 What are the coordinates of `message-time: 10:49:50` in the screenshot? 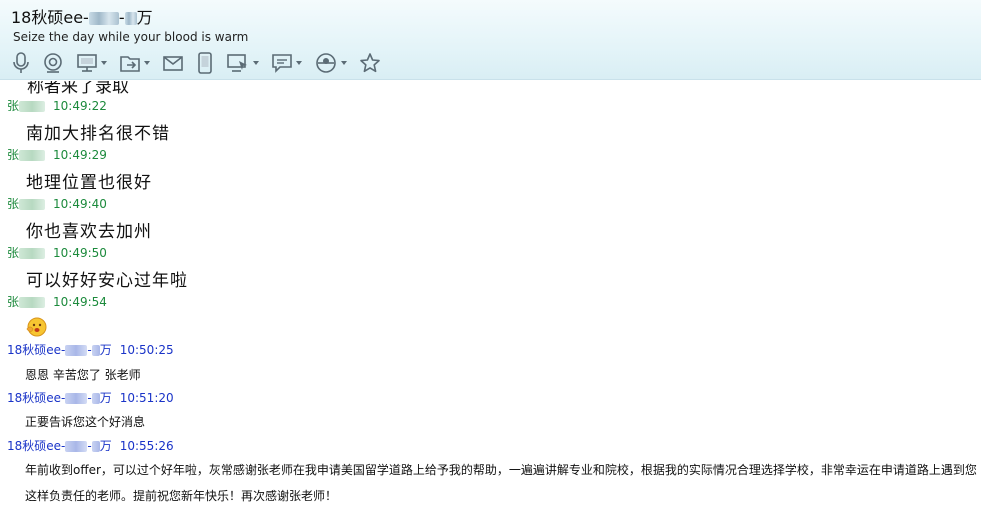 It's located at (80, 253).